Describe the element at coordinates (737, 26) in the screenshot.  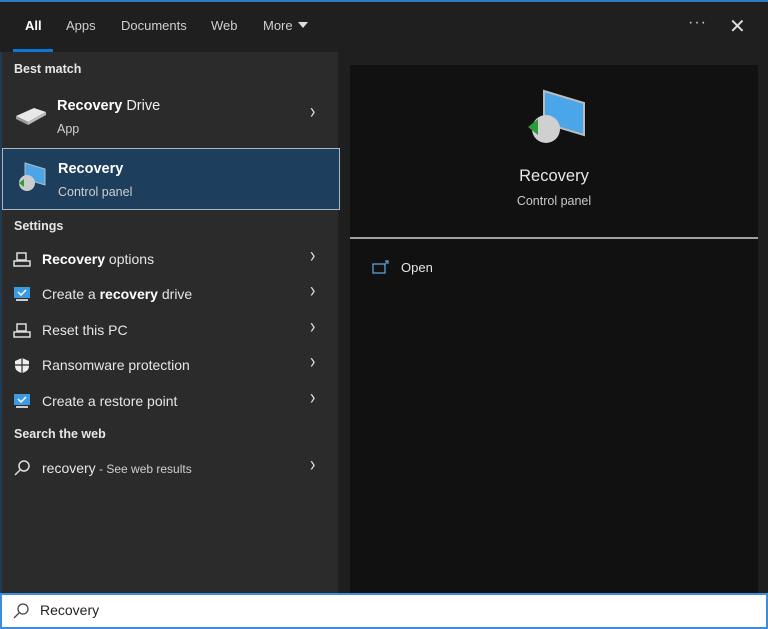
I see `close-icon: ✕` at that location.